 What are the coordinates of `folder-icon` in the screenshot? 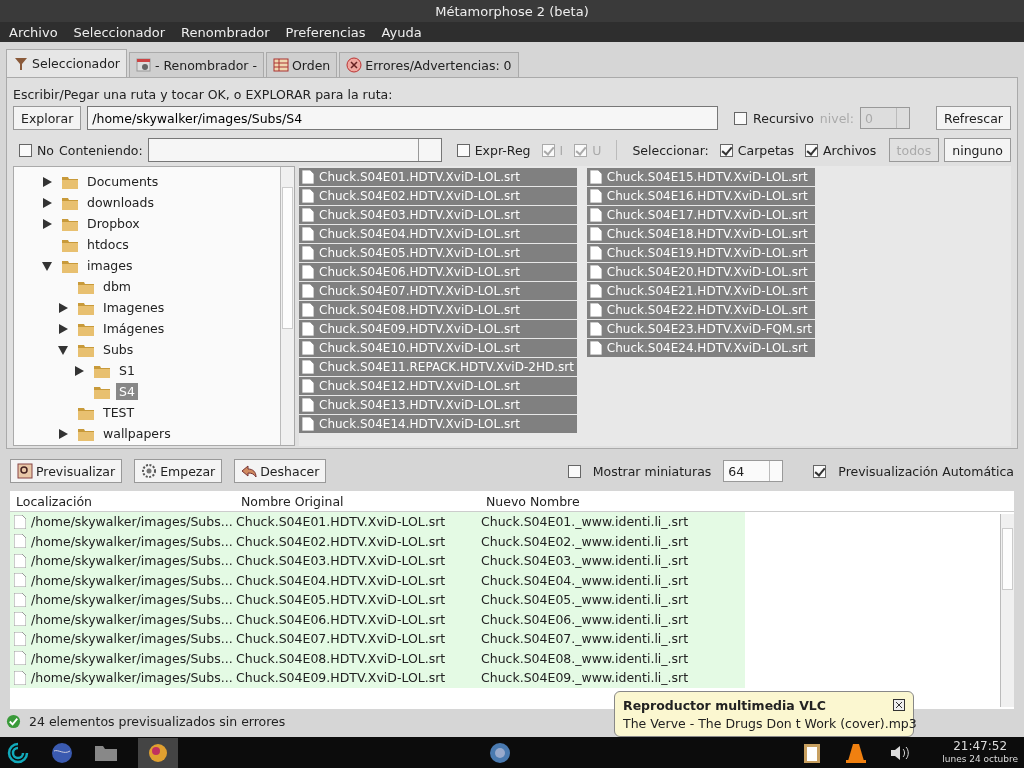 It's located at (102, 370).